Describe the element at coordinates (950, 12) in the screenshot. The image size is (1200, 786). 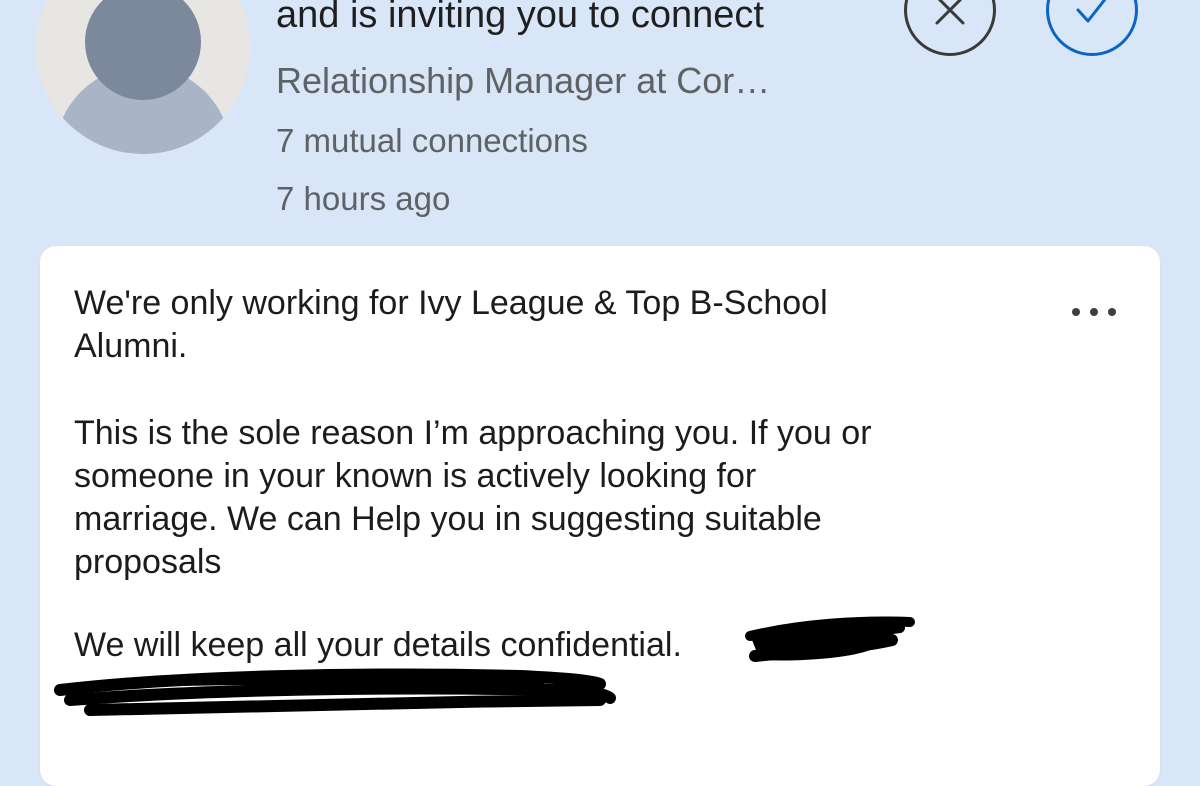
I see `close-icon` at that location.